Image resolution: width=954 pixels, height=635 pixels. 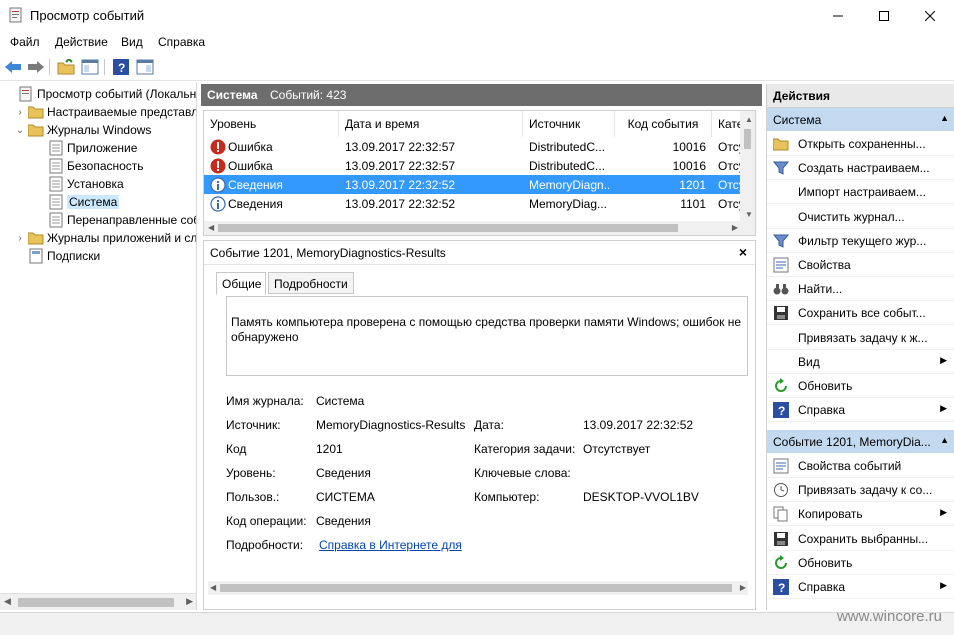 What do you see at coordinates (218, 147) in the screenshot?
I see `error-icon` at bounding box center [218, 147].